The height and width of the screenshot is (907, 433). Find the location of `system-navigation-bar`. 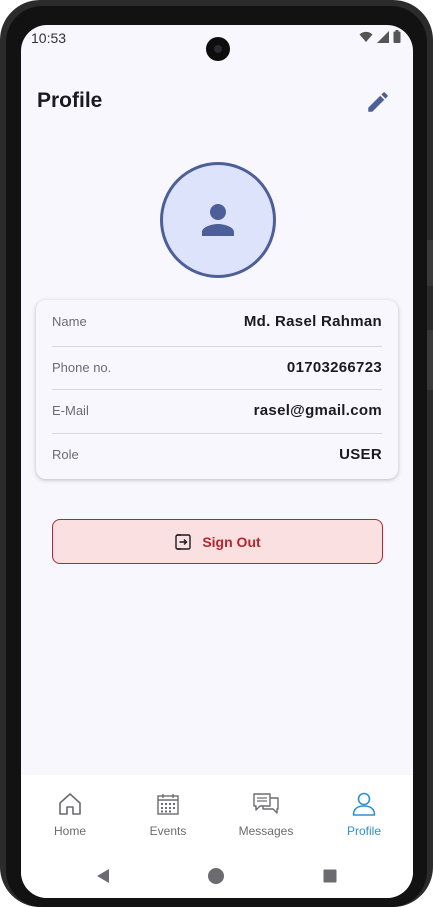

system-navigation-bar is located at coordinates (217, 878).